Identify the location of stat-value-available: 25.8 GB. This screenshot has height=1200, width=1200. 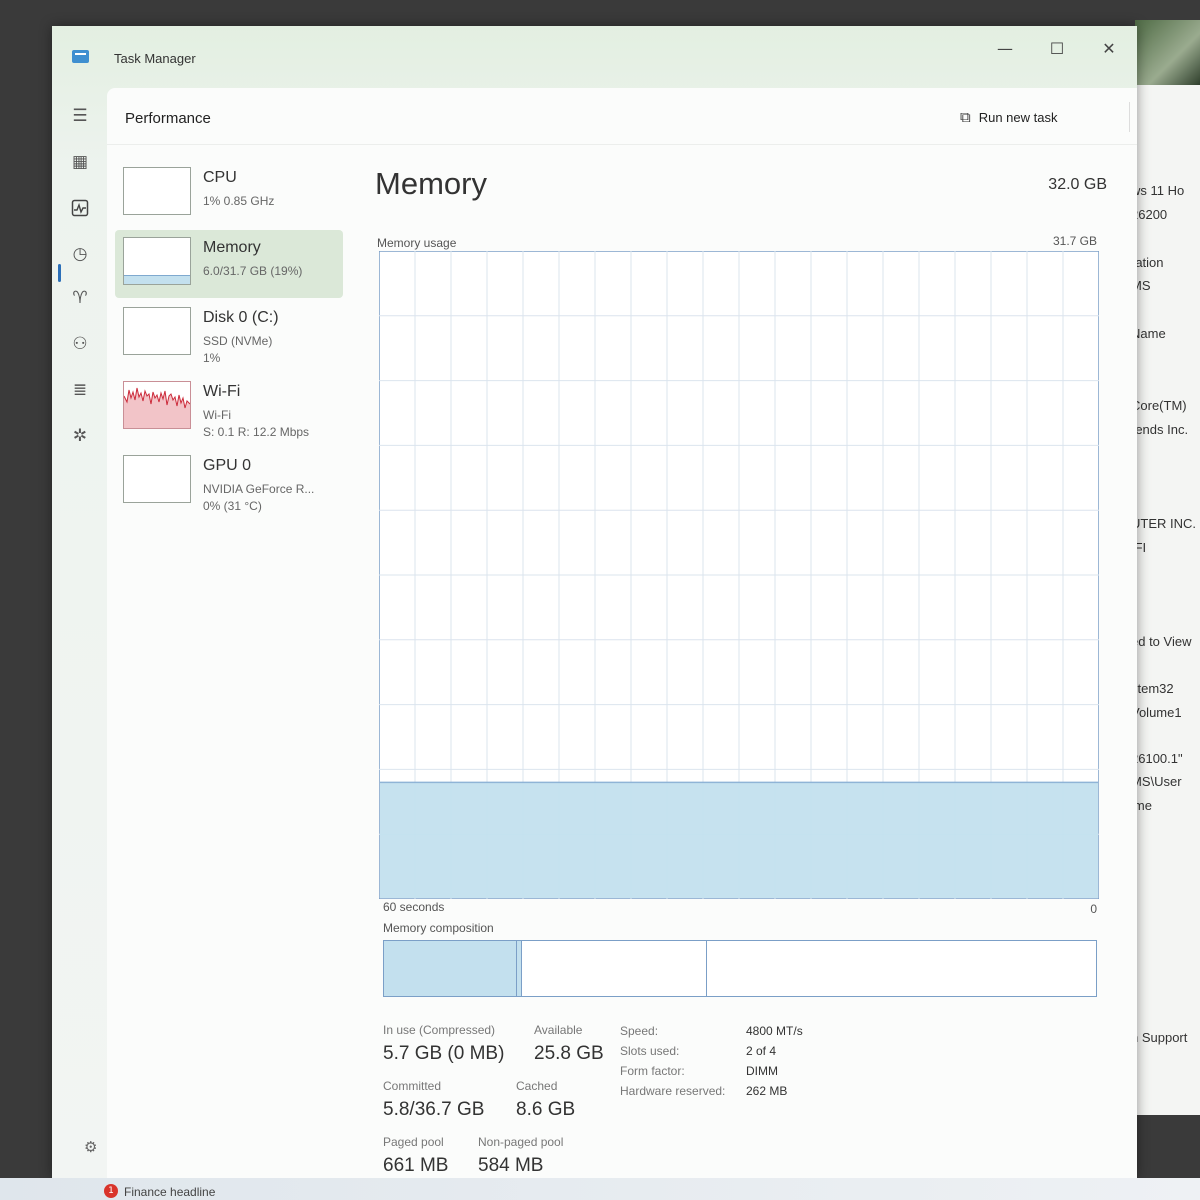
(569, 1053).